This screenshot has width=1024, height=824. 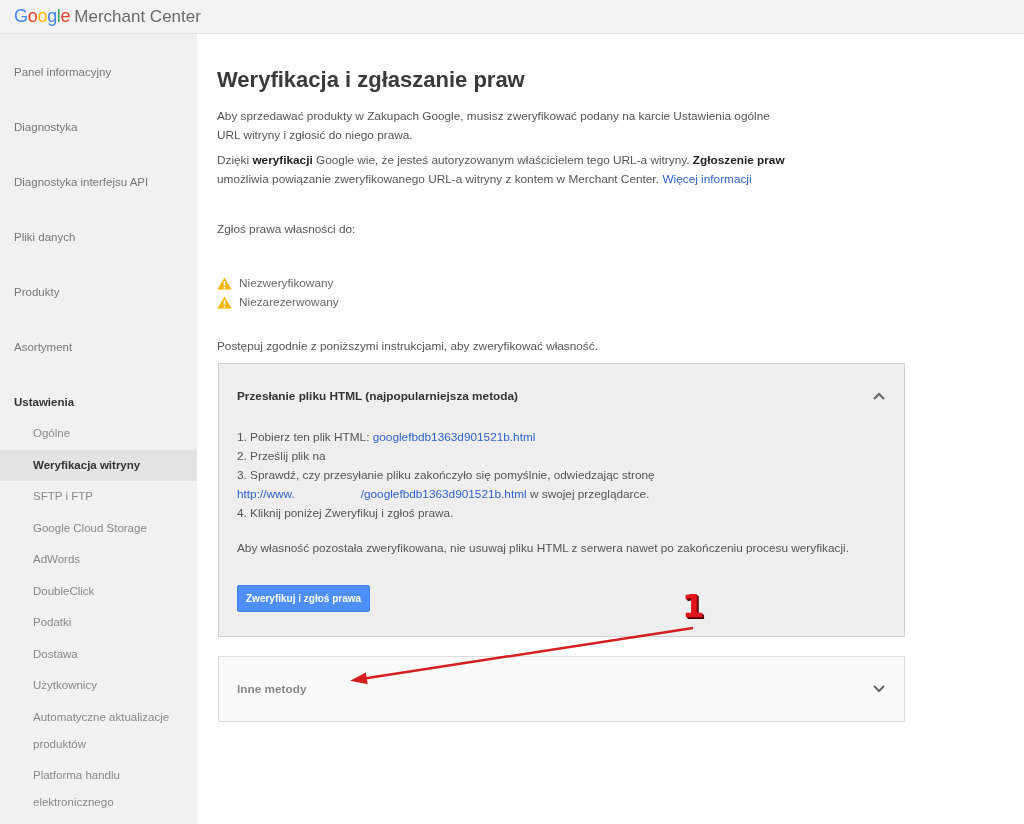 I want to click on info-paragraph: Aby sprzedawać produkty w Zakupach Google, musisz zweryfikować podany na karcie Ustawienia ogólne URL witryny i zgłosić do niego prawa., so click(x=494, y=125).